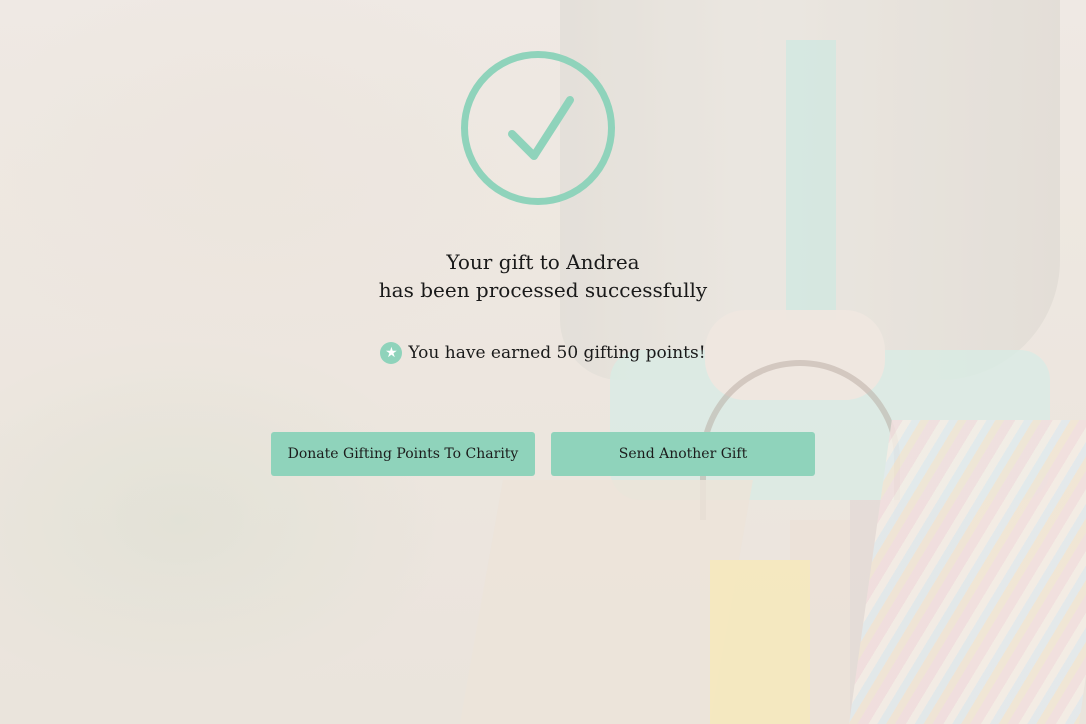  Describe the element at coordinates (543, 262) in the screenshot. I see `confirmation-line-1: Your gift to Andrea` at that location.